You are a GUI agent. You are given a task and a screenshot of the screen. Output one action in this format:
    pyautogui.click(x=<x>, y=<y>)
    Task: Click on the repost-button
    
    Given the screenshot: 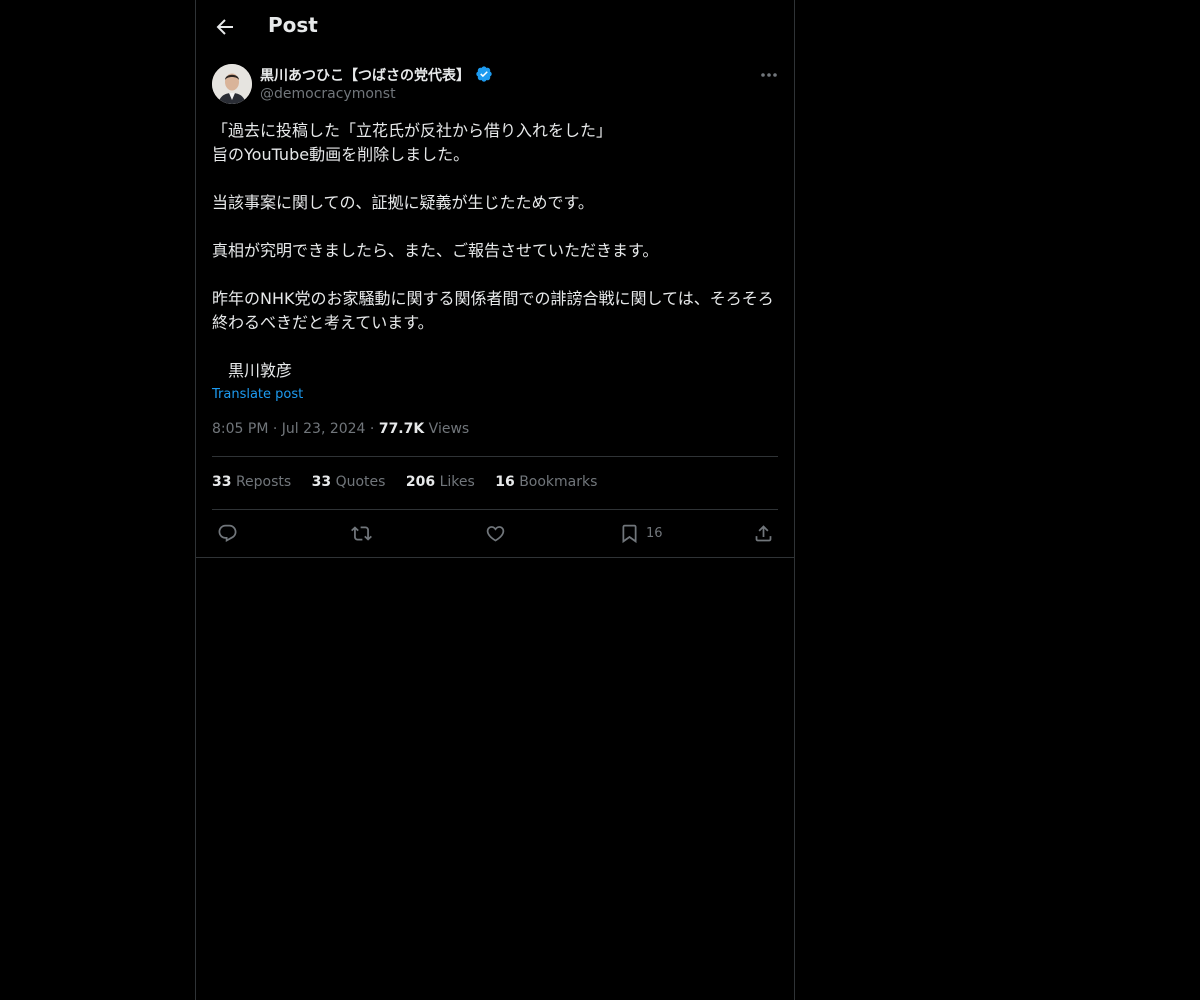 What is the action you would take?
    pyautogui.click(x=361, y=533)
    